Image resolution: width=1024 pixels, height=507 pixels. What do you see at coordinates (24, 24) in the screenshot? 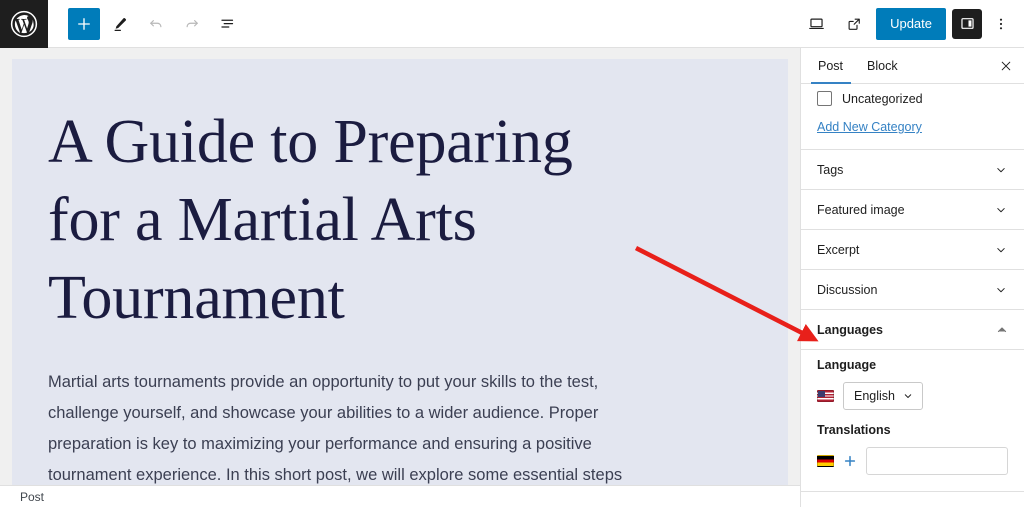
I see `wordpress-logo-icon` at bounding box center [24, 24].